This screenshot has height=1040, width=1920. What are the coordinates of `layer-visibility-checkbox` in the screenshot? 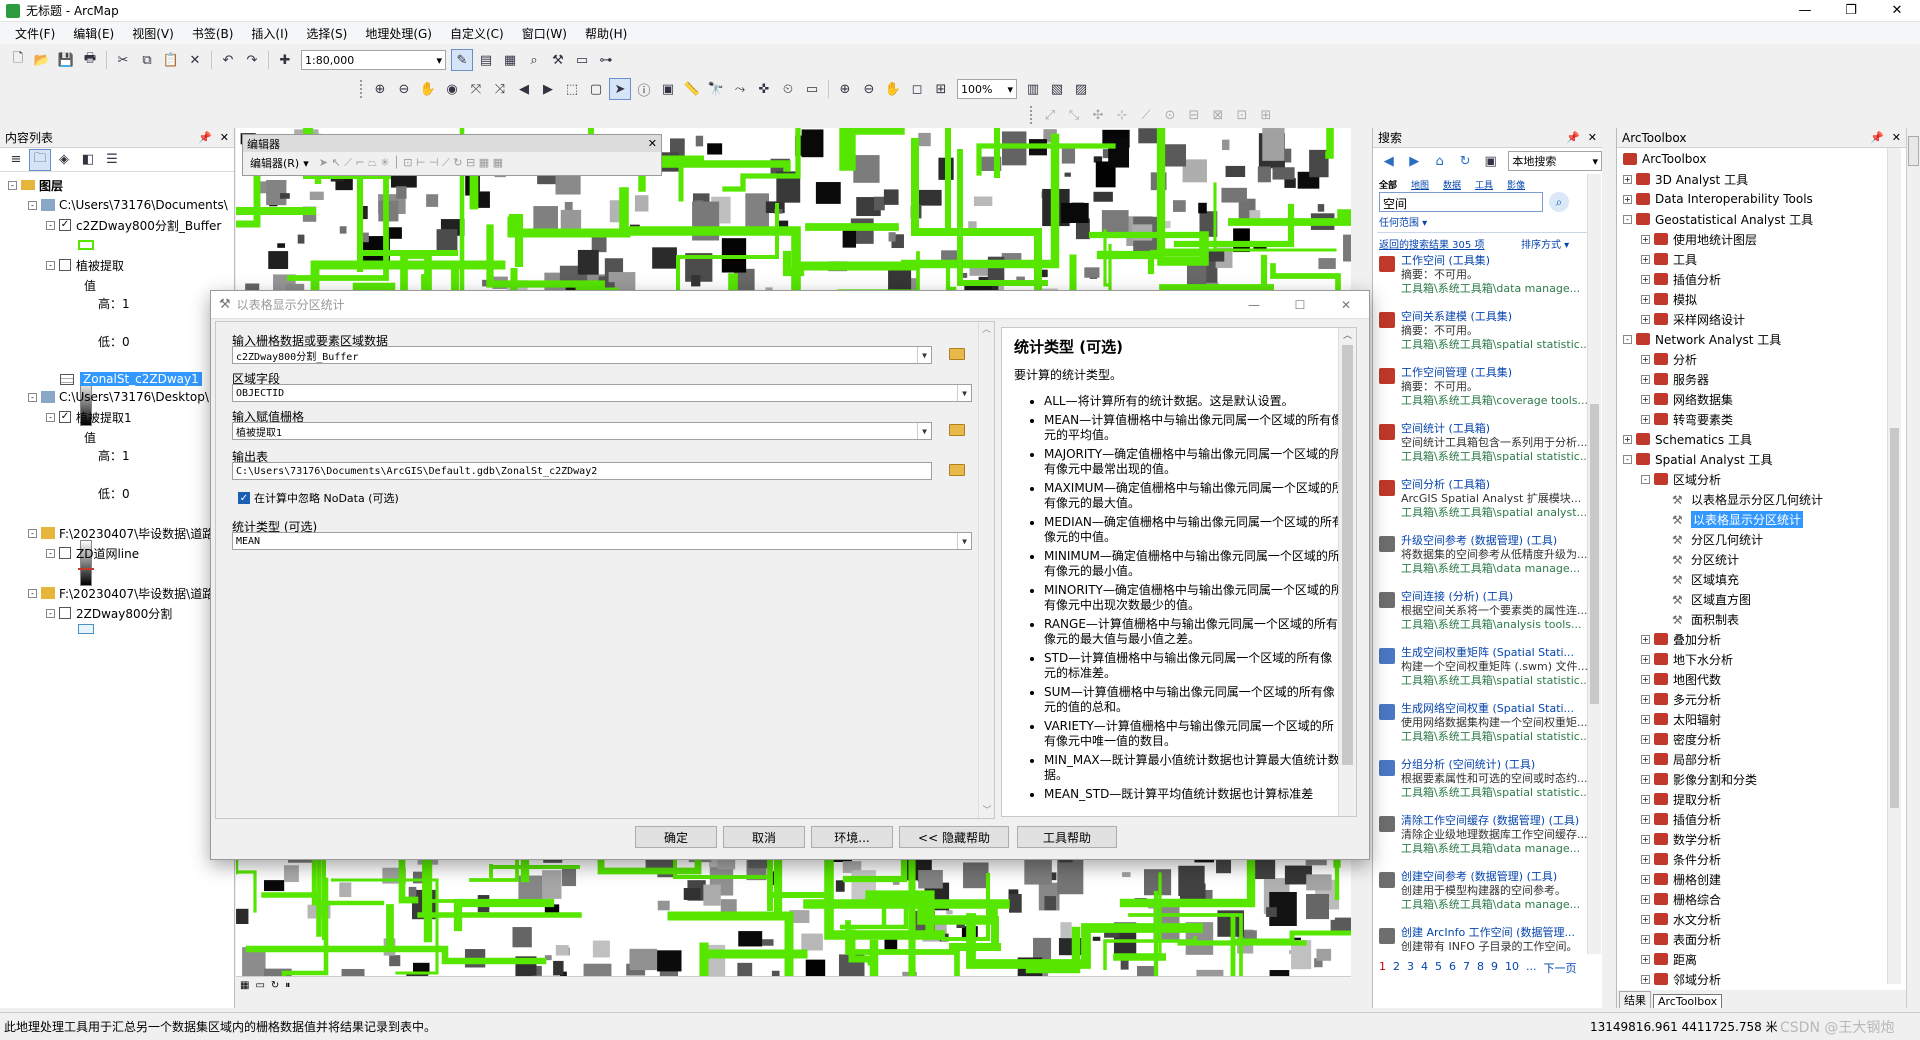 It's located at (65, 553).